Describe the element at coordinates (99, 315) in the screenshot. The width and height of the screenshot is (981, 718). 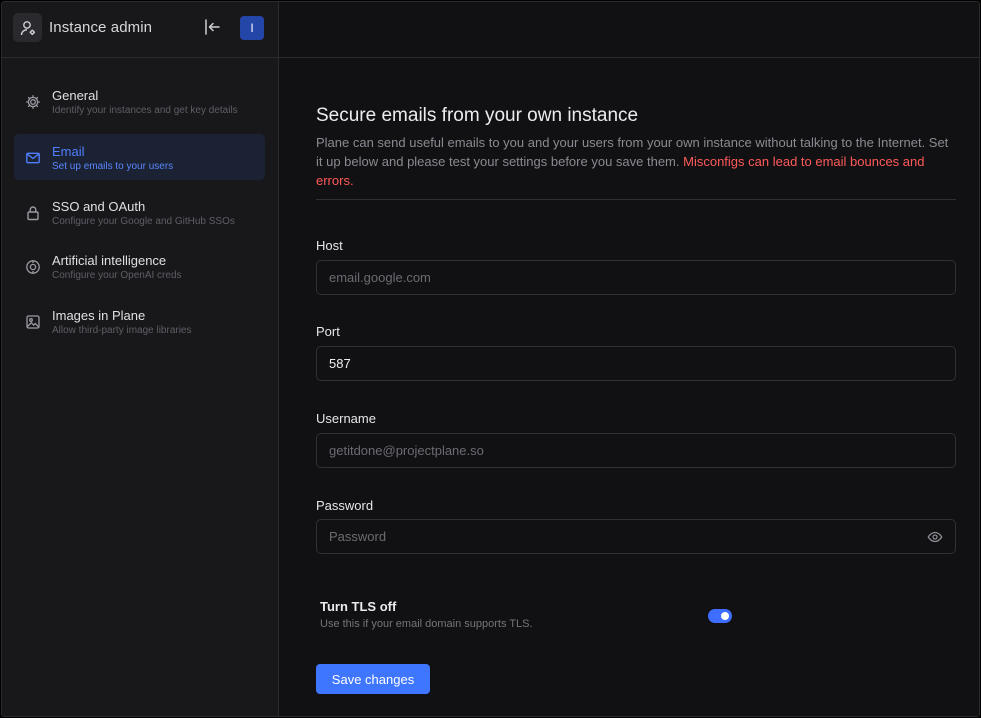
I see `sidebar-item-label: Images in Plane` at that location.